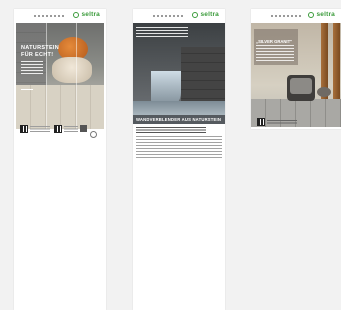 This screenshot has height=310, width=341. I want to click on page-footer, so click(277, 122).